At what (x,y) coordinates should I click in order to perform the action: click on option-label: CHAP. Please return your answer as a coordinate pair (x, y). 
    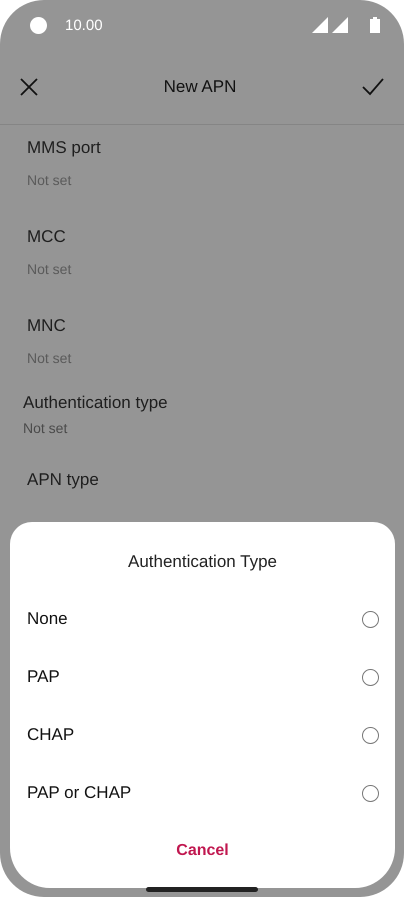
    Looking at the image, I should click on (50, 735).